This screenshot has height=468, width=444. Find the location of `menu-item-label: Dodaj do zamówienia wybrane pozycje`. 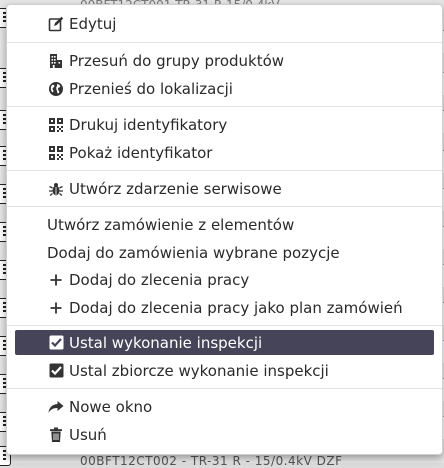

menu-item-label: Dodaj do zamówienia wybrane pozycje is located at coordinates (193, 252).